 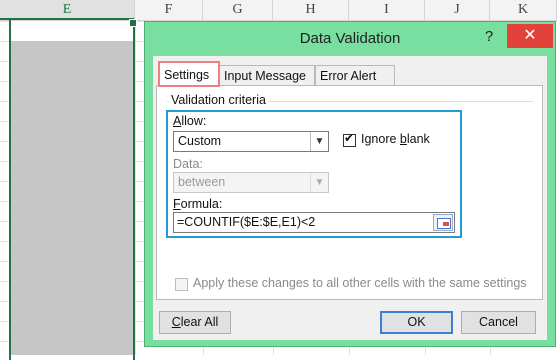 I want to click on clear-all-rest: lear All, so click(x=199, y=322).